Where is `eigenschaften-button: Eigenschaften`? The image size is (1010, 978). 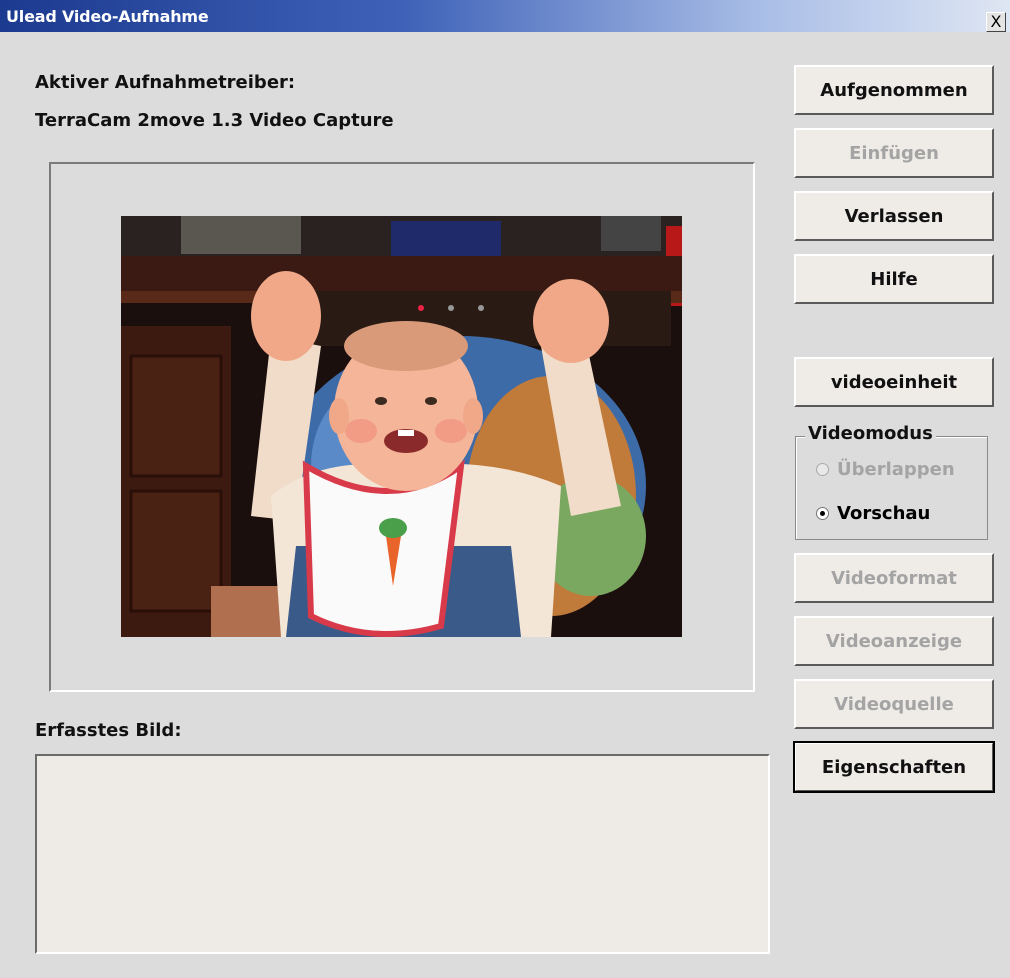
eigenschaften-button: Eigenschaften is located at coordinates (894, 767).